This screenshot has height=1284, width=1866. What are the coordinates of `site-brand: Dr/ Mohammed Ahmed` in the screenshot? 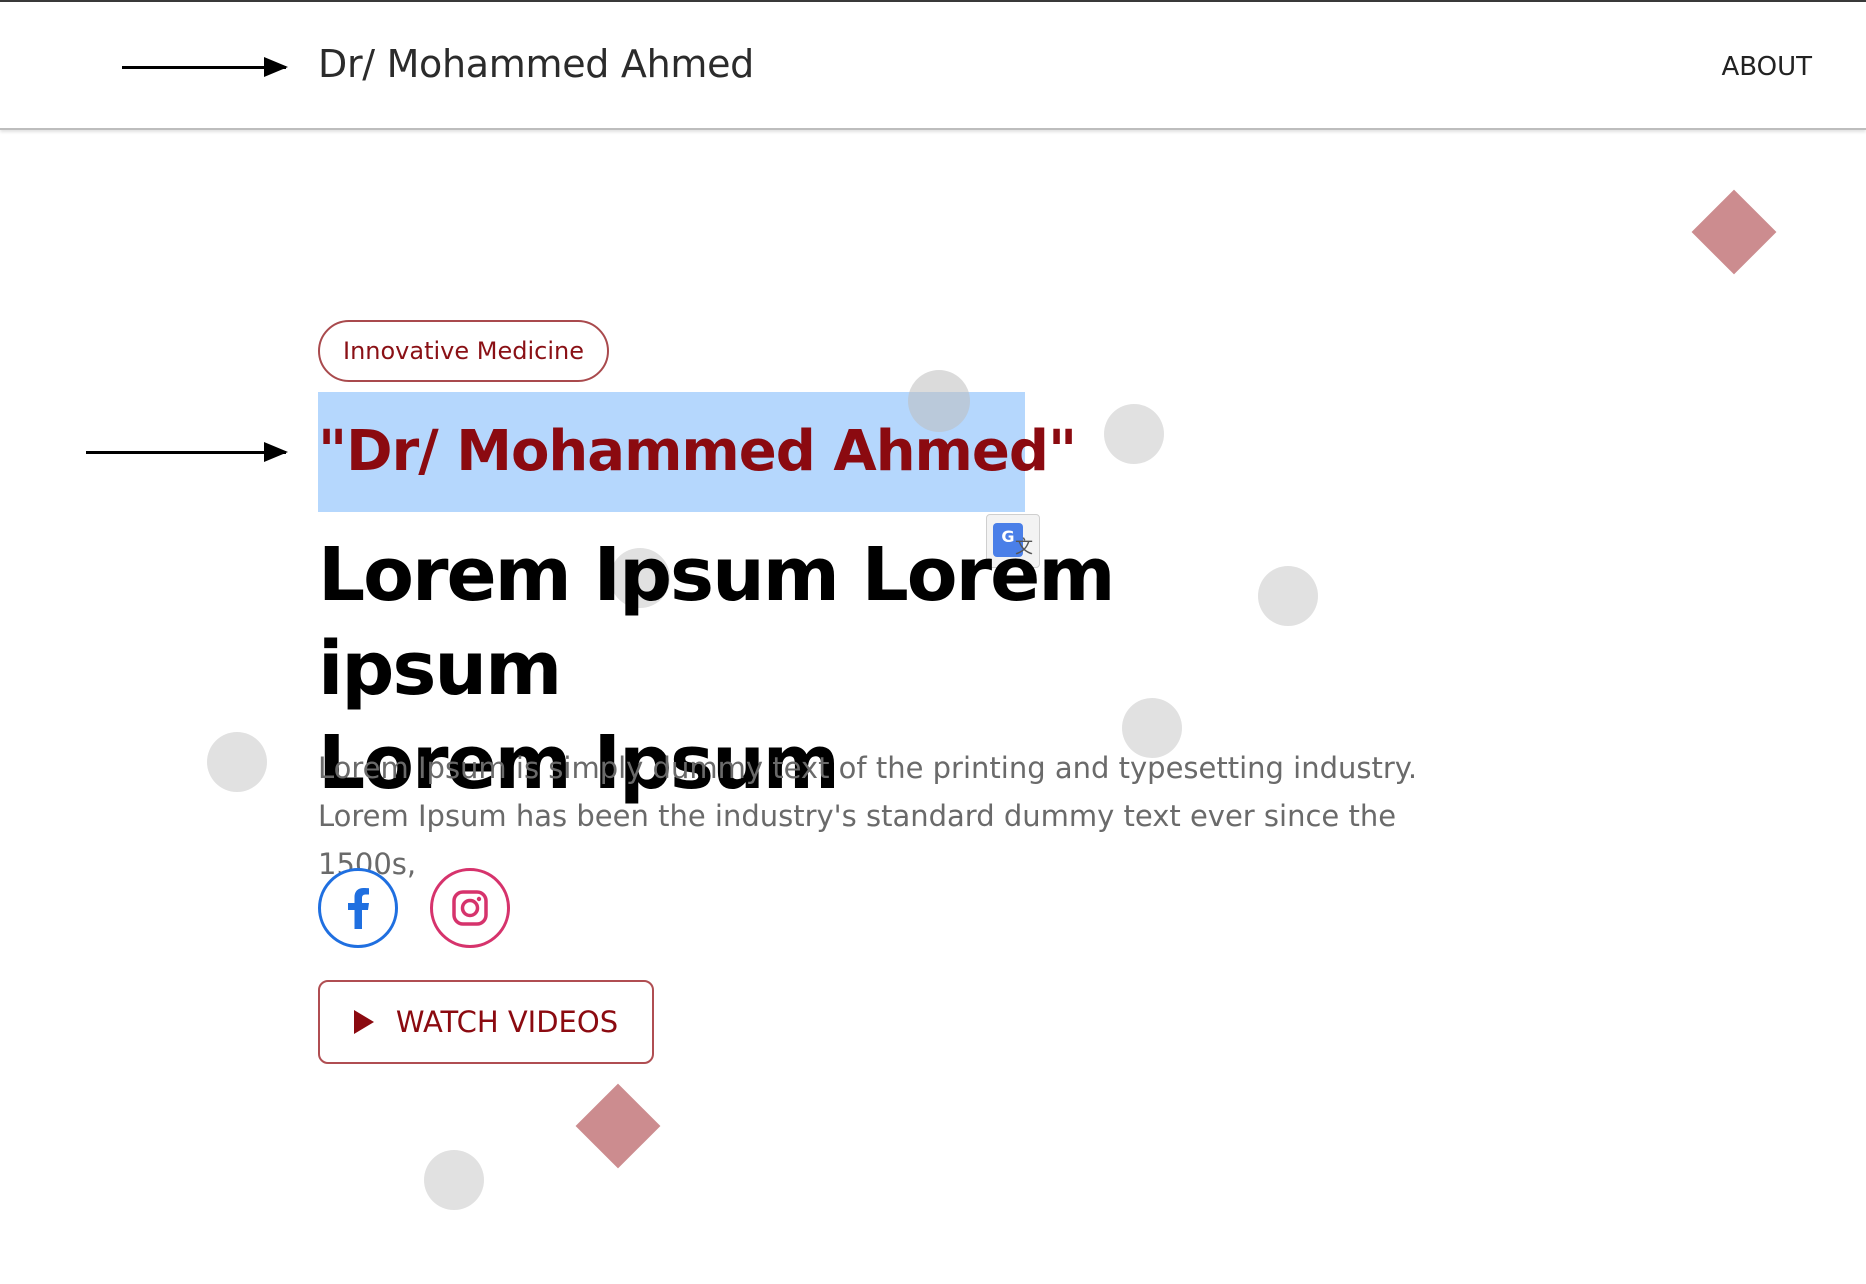 It's located at (536, 64).